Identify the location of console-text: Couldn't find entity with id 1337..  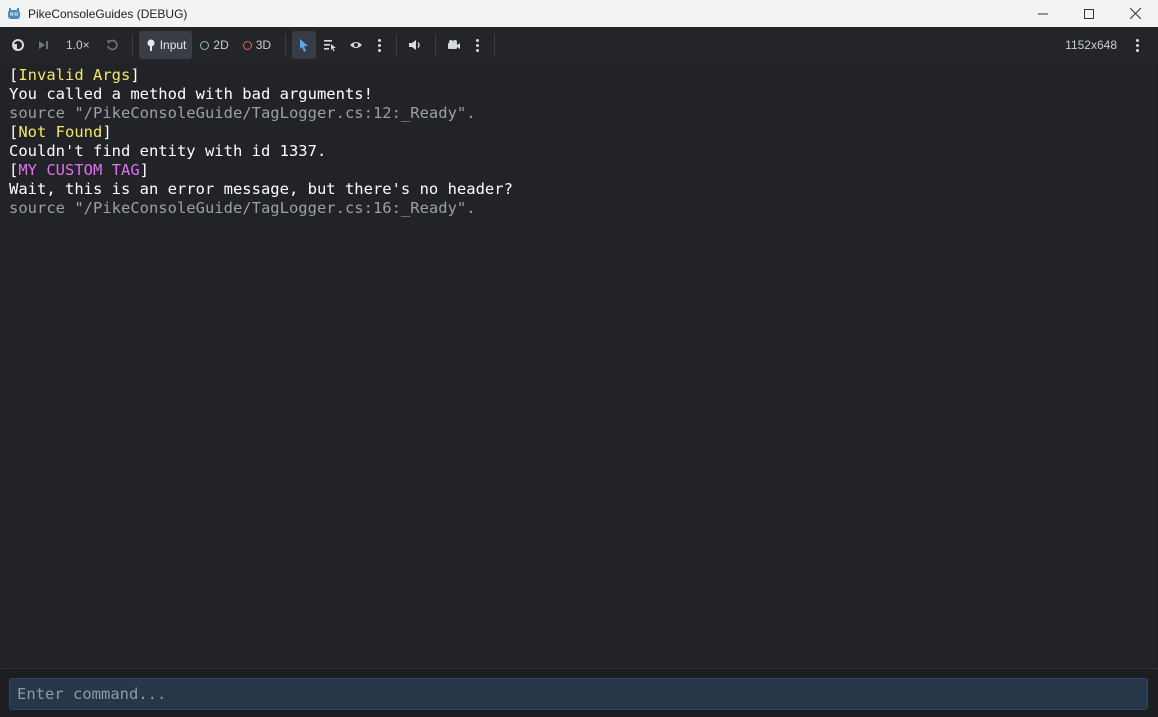
(168, 151).